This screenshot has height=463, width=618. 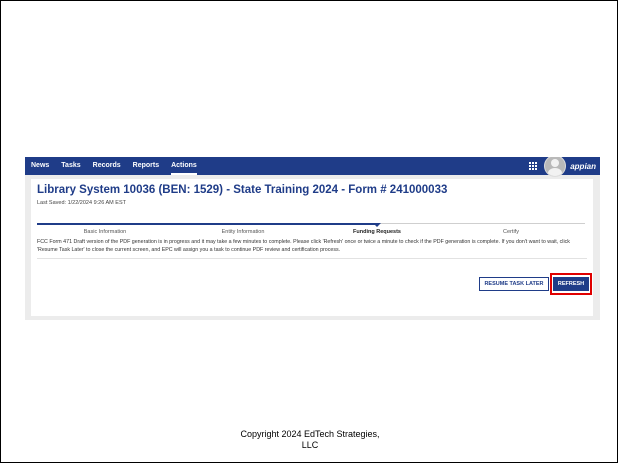 I want to click on nav-actions: Actions, so click(x=184, y=166).